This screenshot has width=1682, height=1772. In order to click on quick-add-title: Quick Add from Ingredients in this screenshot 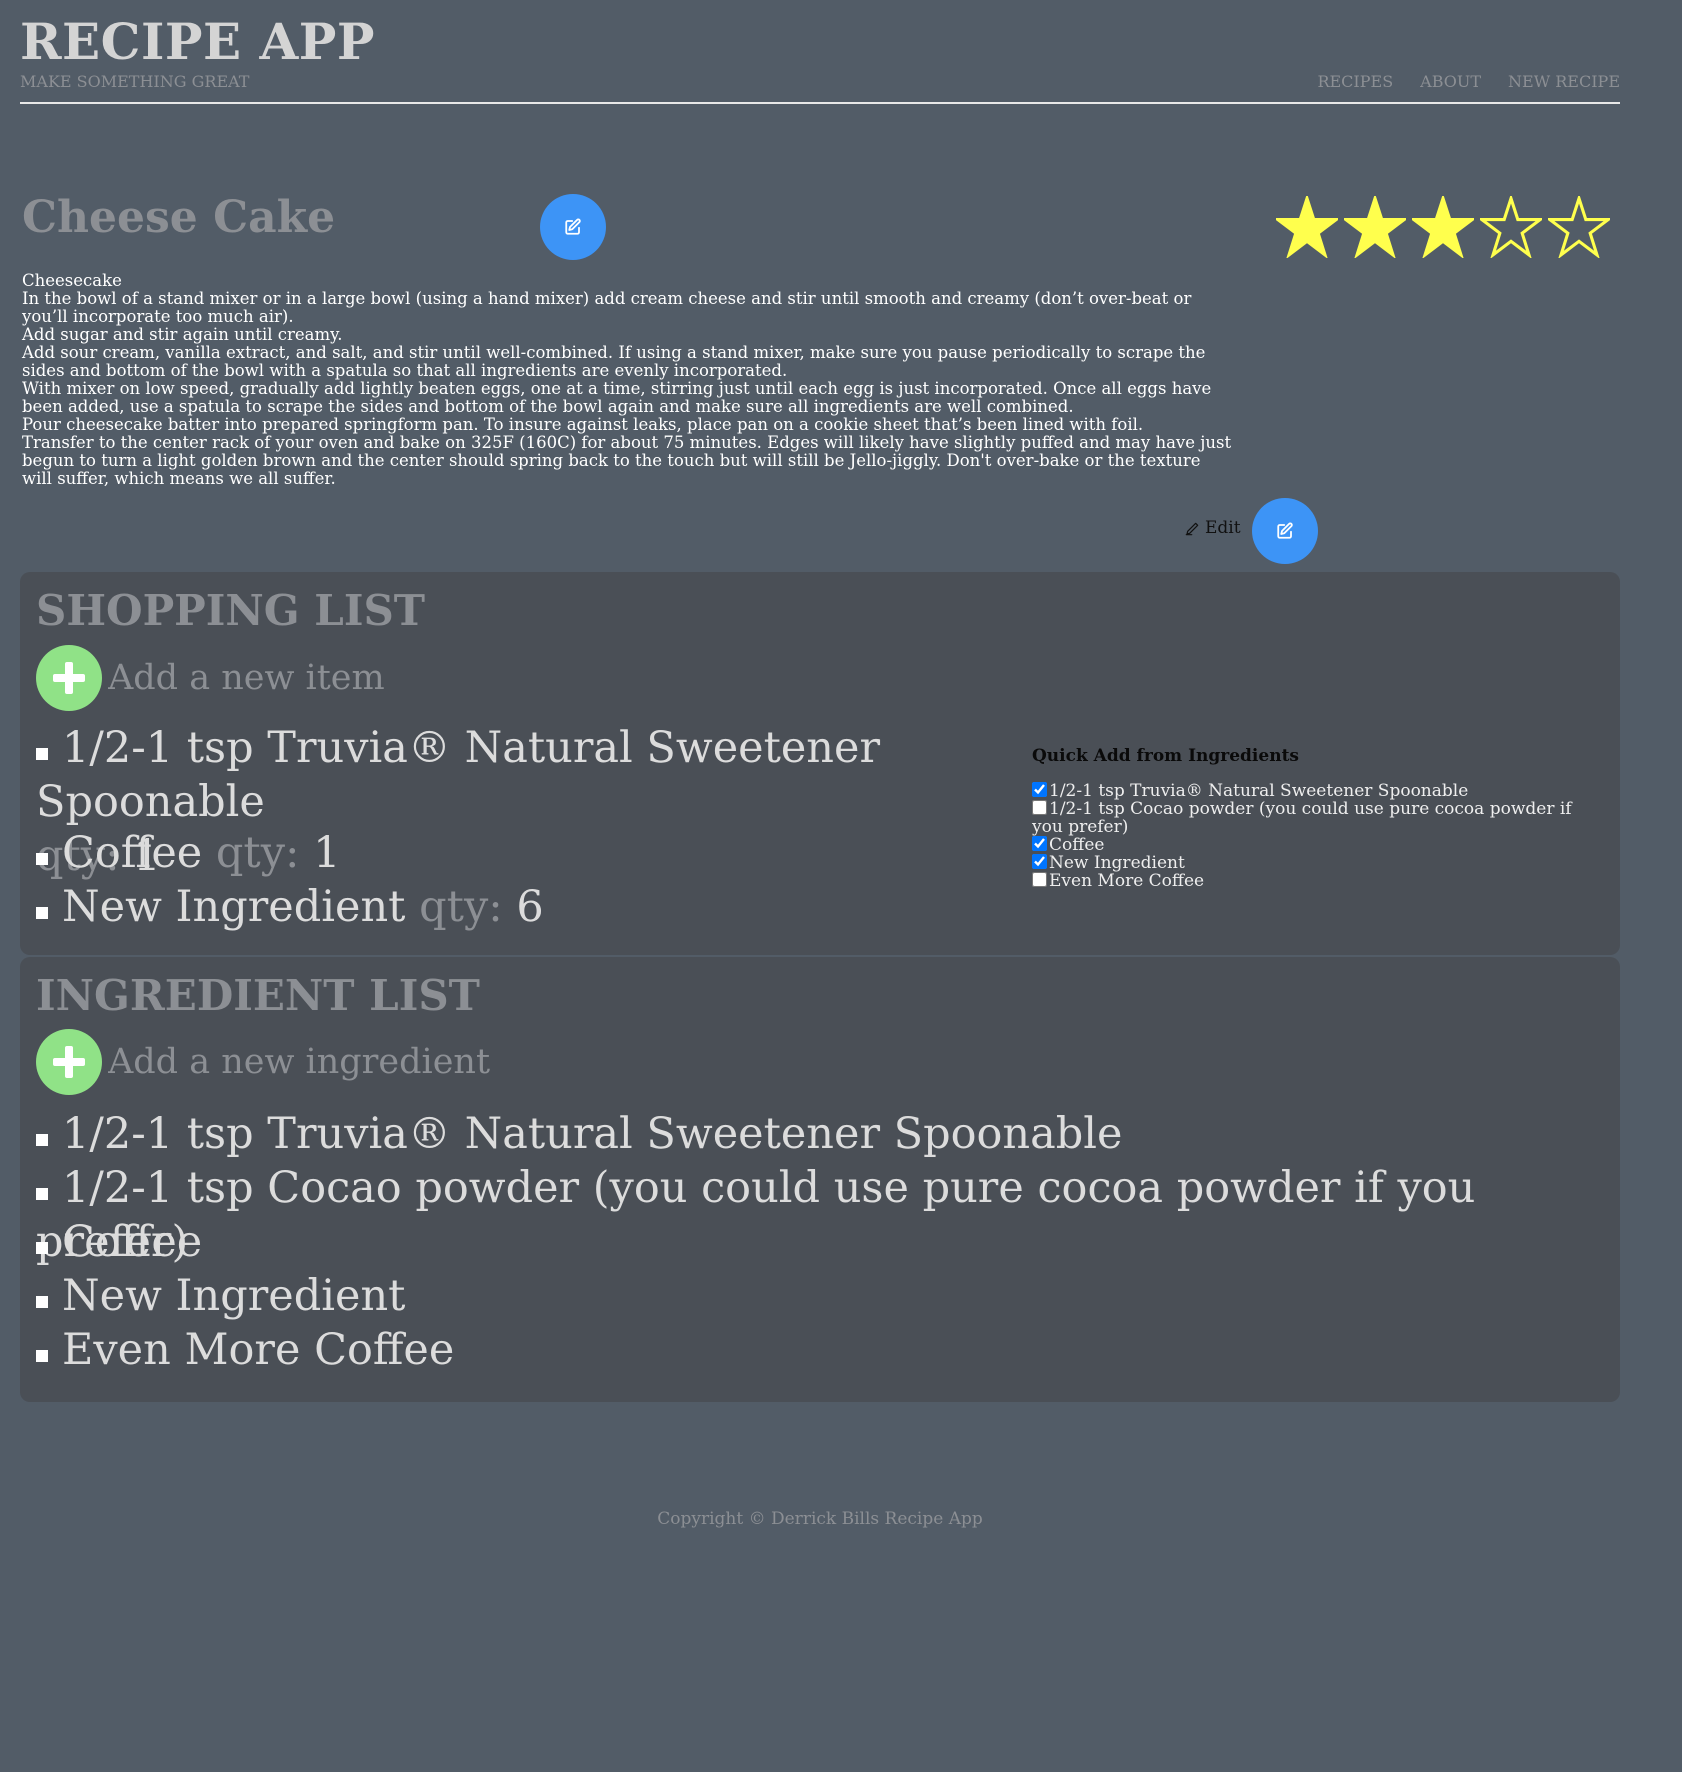, I will do `click(1165, 756)`.